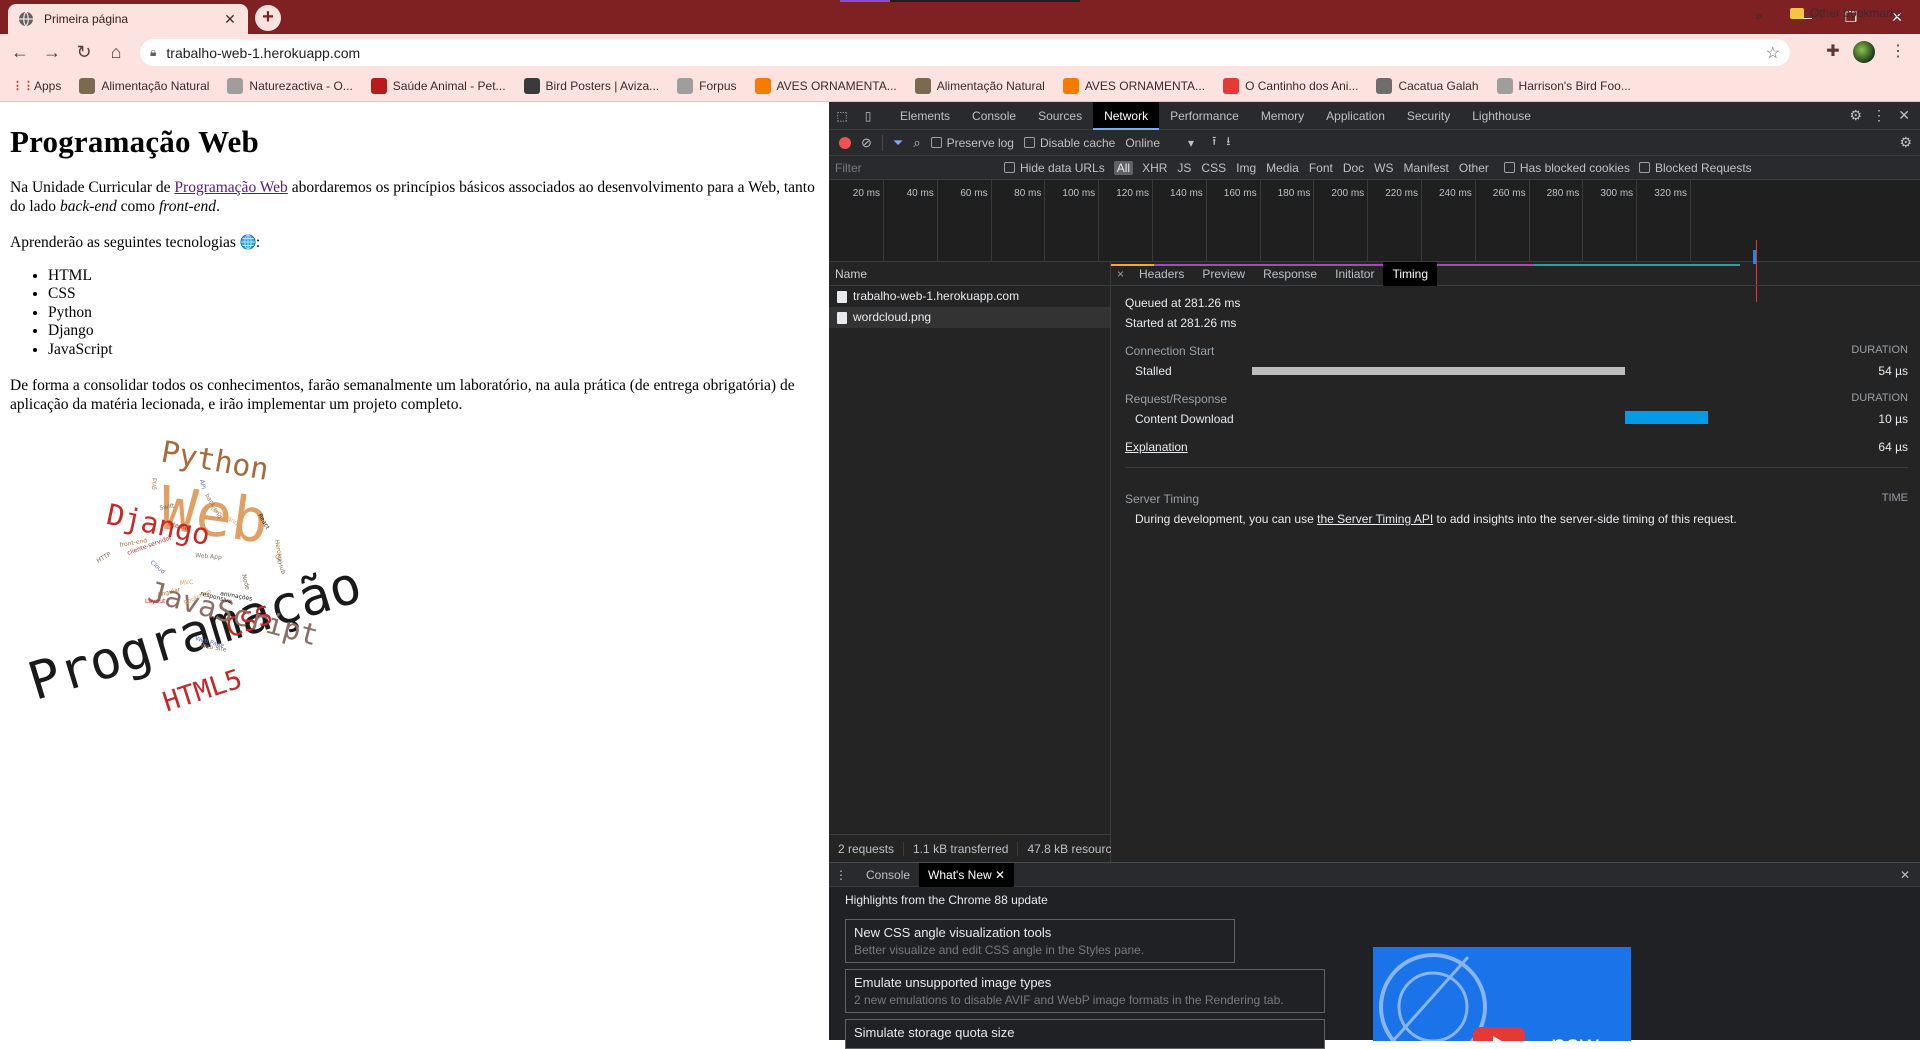 Image resolution: width=1920 pixels, height=1049 pixels. What do you see at coordinates (86, 19) in the screenshot?
I see `tab-title: Primeira página` at bounding box center [86, 19].